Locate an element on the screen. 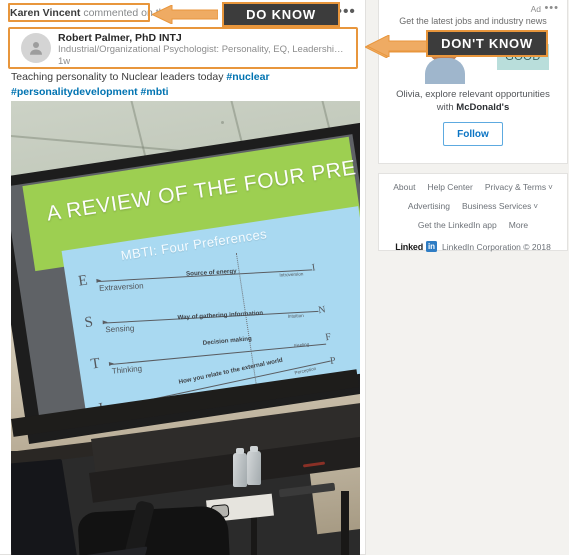 This screenshot has width=569, height=555. water-bottle-right is located at coordinates (254, 465).